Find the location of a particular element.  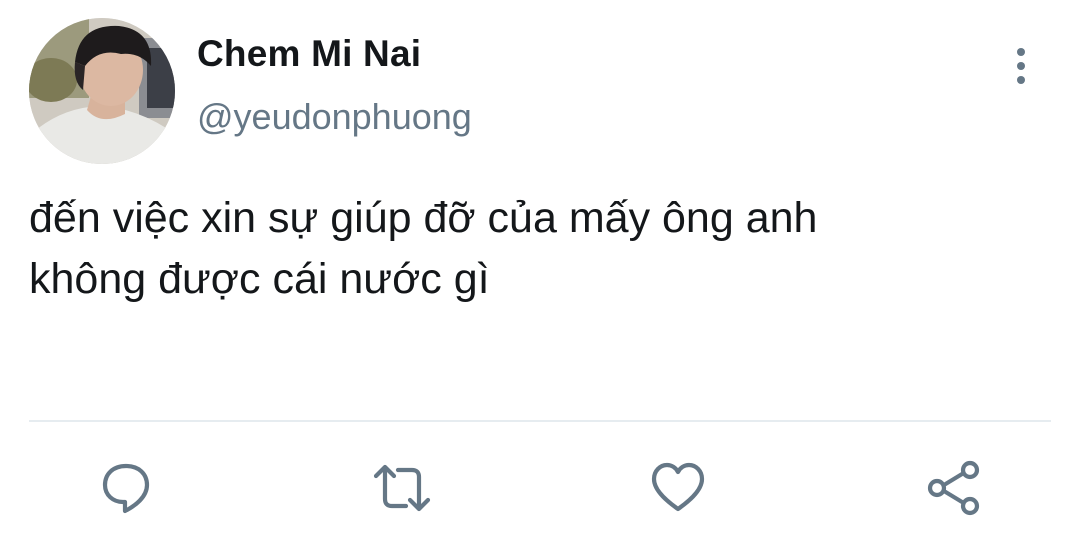

author-display-name: Chem Mi Nai is located at coordinates (309, 54).